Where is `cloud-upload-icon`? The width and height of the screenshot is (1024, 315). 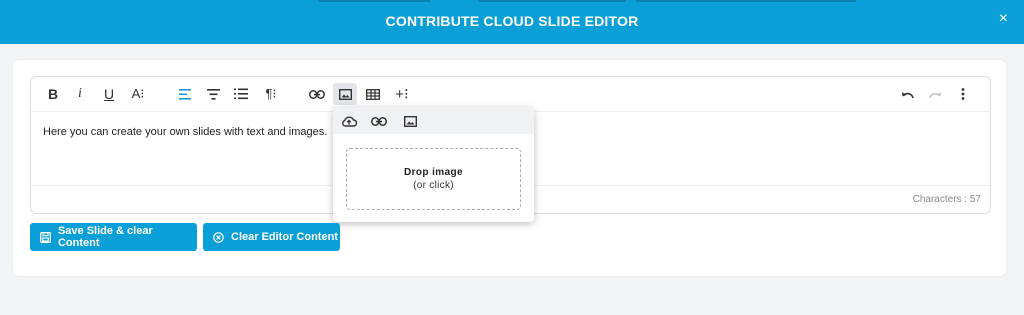 cloud-upload-icon is located at coordinates (349, 121).